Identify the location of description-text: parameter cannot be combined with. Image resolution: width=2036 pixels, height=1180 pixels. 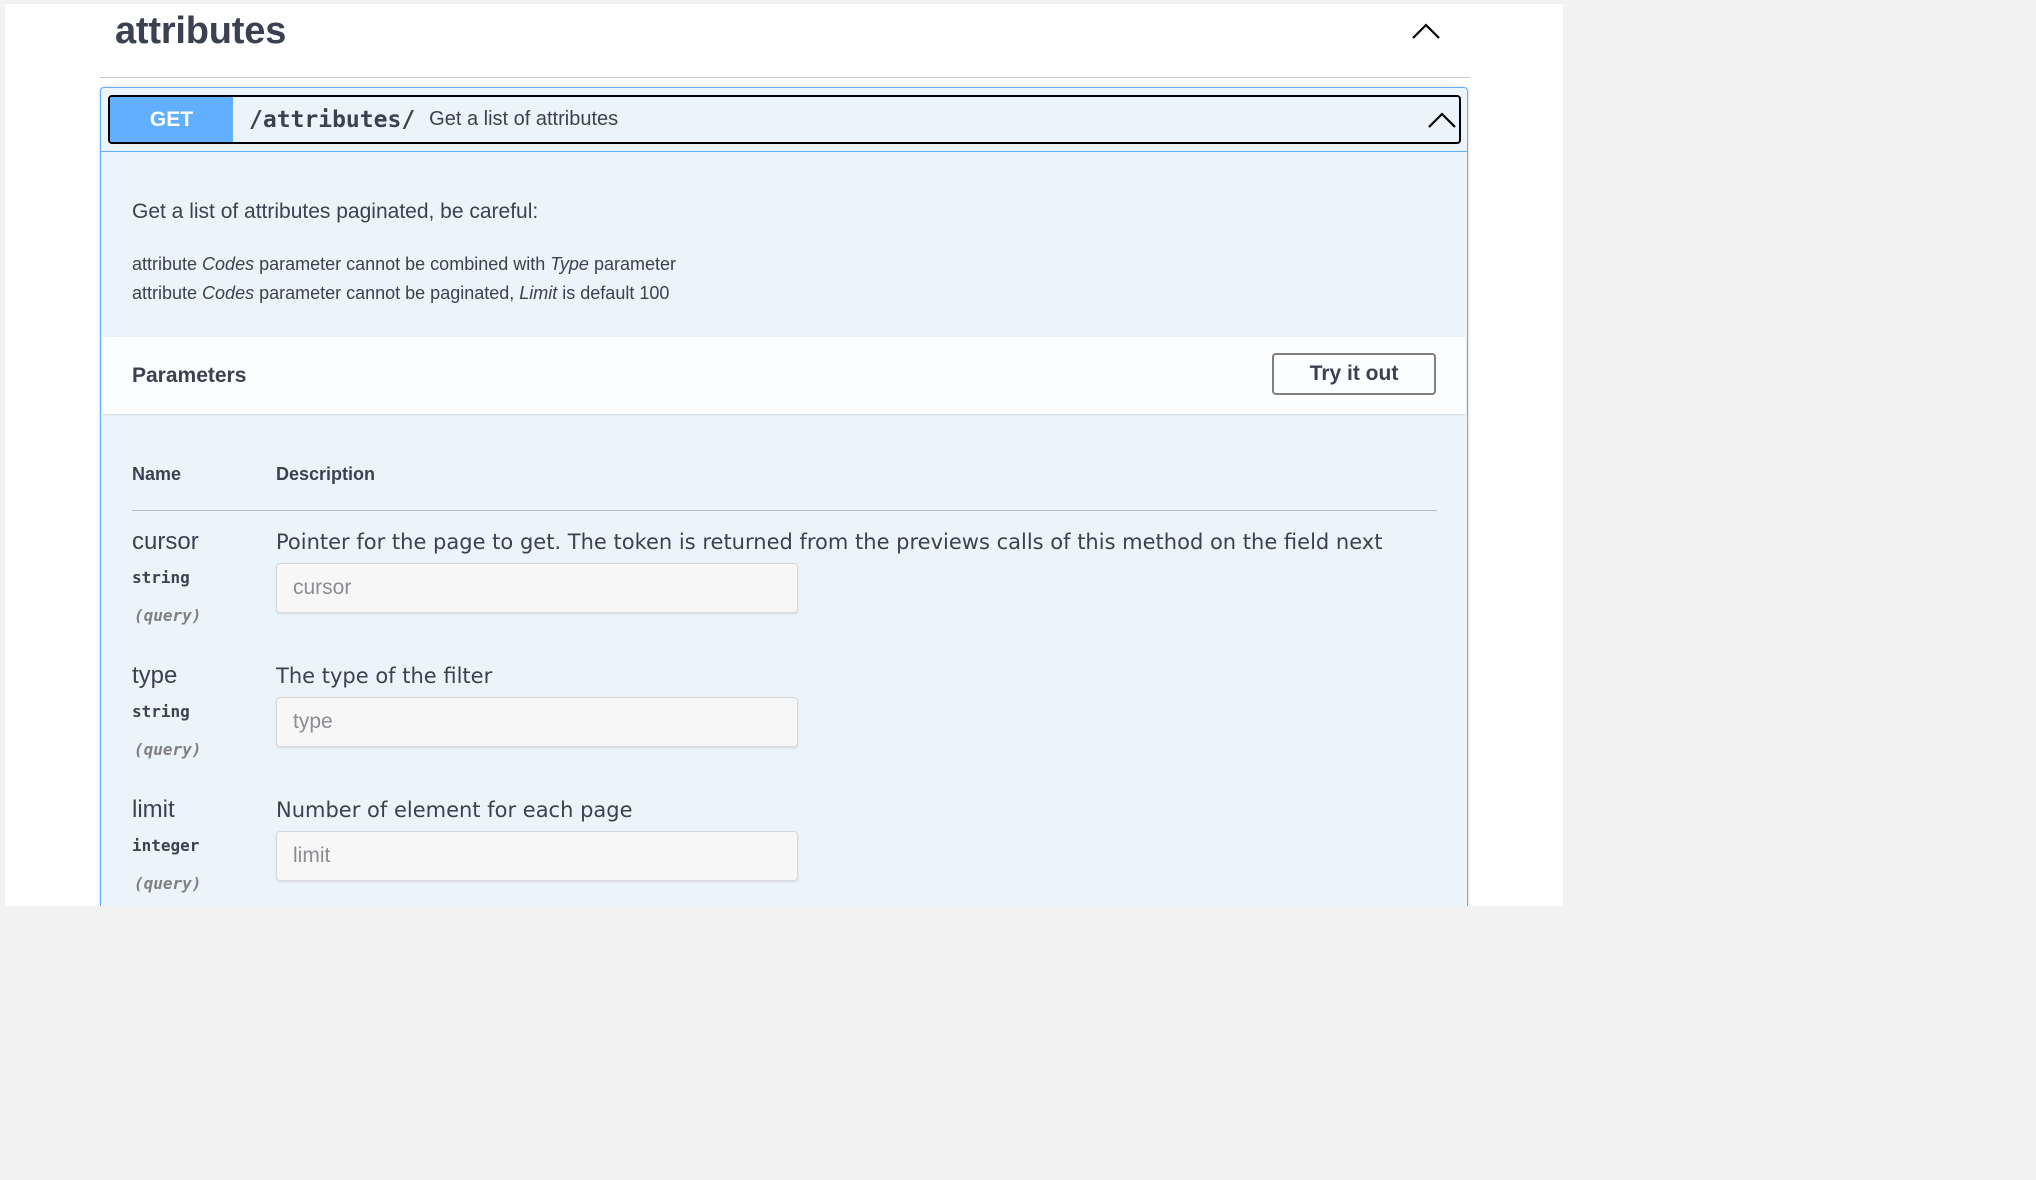
(402, 264).